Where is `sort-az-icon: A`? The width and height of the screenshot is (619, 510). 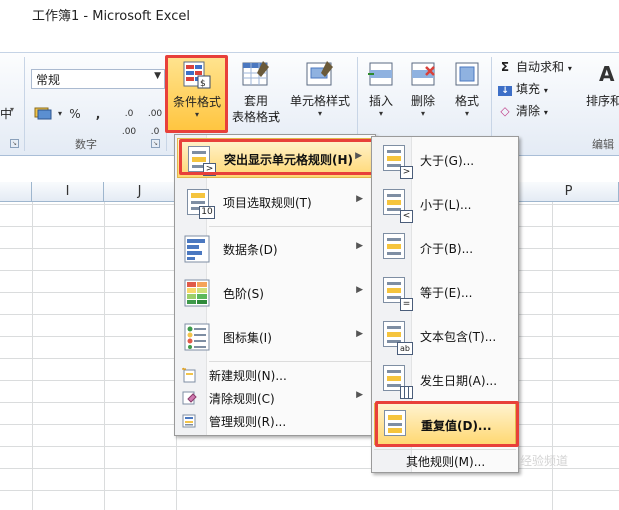 sort-az-icon: A is located at coordinates (604, 74).